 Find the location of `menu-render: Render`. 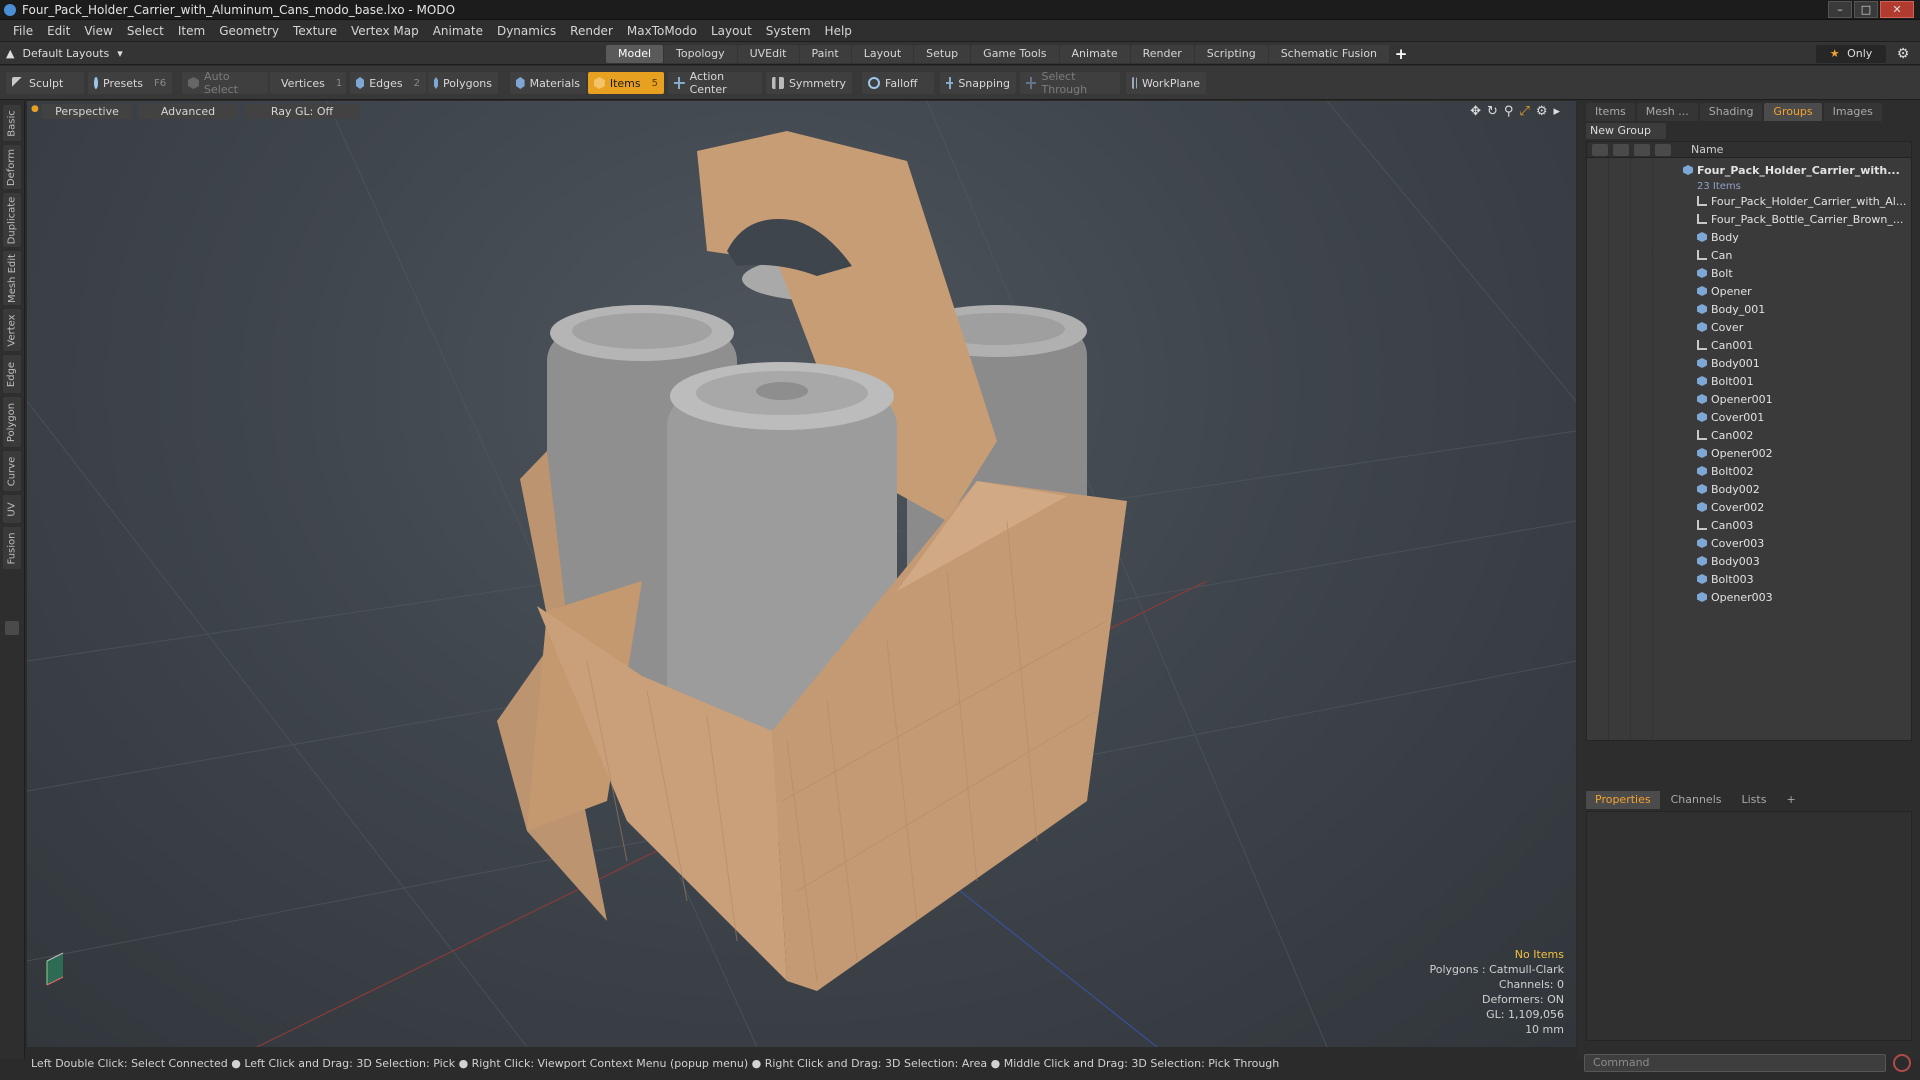

menu-render: Render is located at coordinates (591, 31).